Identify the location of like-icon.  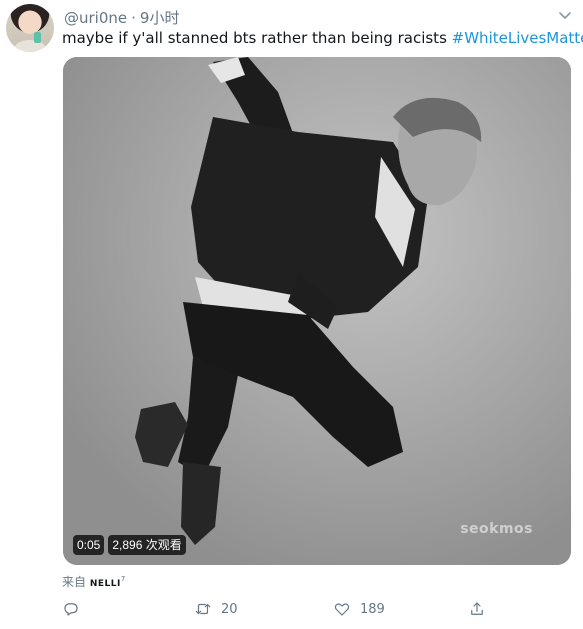
(342, 609).